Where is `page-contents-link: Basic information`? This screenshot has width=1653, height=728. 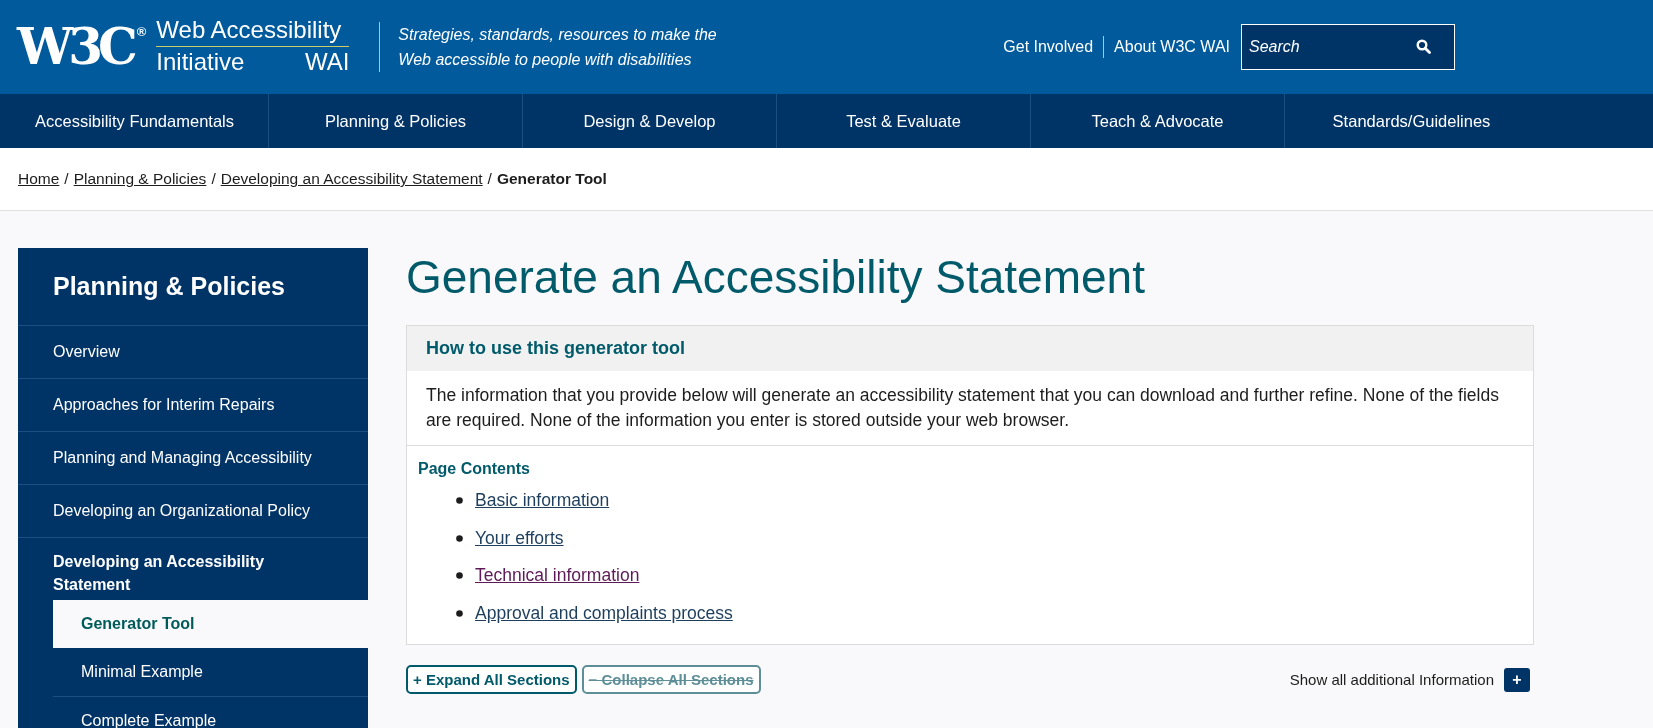 page-contents-link: Basic information is located at coordinates (542, 501).